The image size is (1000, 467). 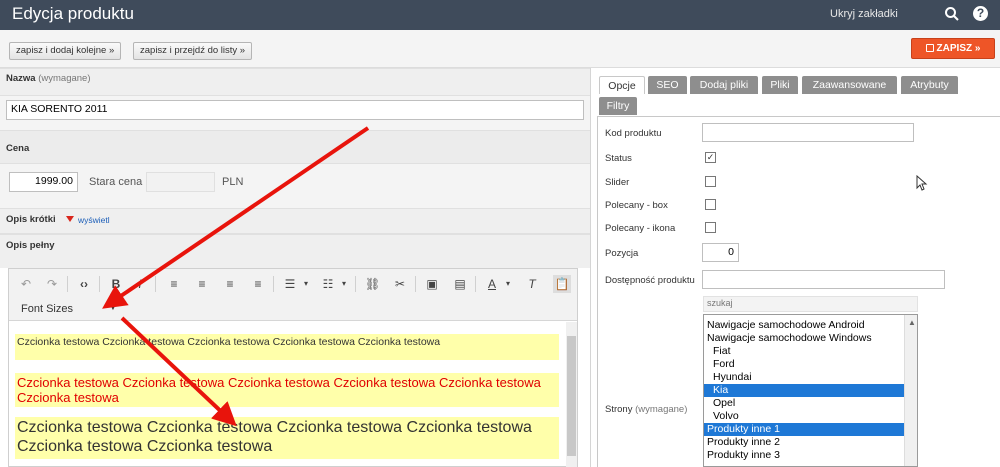 I want to click on arrow-to-font-sizes, so click(x=236, y=217).